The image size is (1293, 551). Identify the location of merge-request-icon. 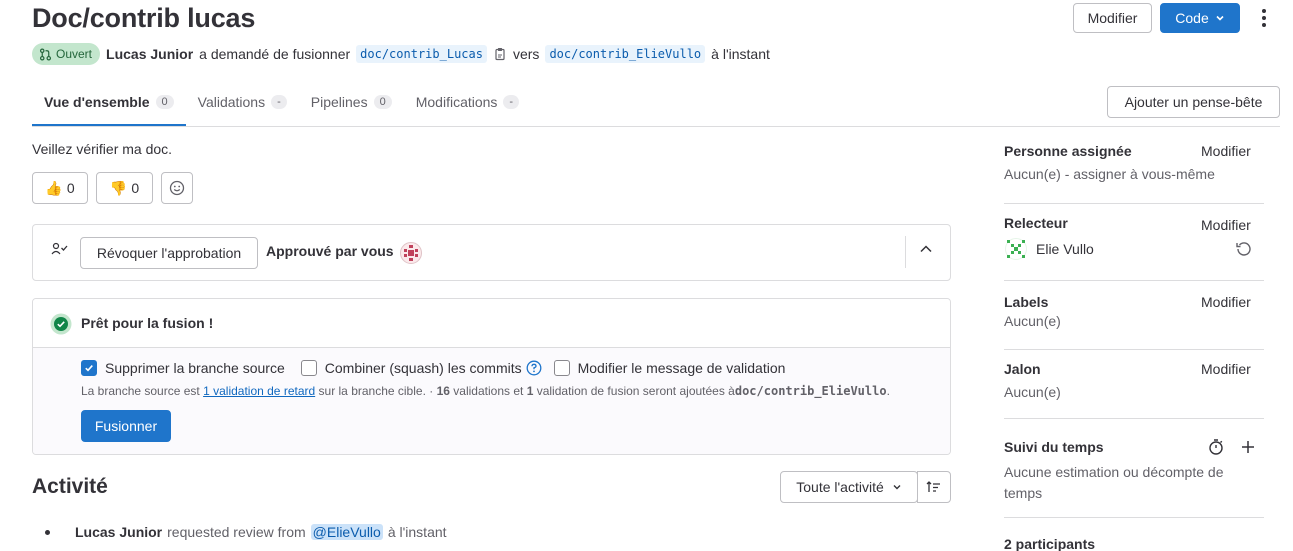
(45, 54).